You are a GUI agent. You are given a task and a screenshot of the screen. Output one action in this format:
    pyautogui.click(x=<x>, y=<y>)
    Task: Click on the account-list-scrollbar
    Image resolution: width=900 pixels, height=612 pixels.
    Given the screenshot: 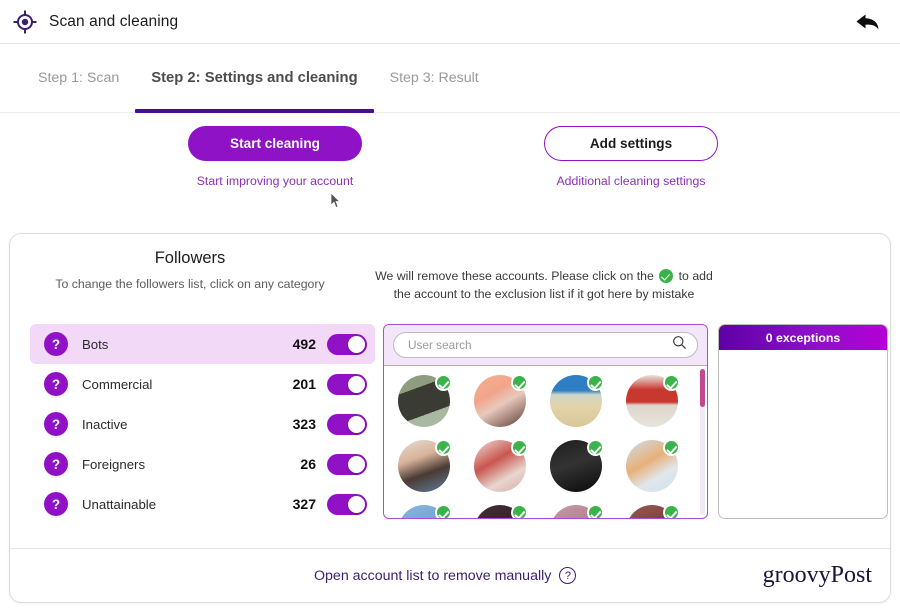 What is the action you would take?
    pyautogui.click(x=702, y=442)
    